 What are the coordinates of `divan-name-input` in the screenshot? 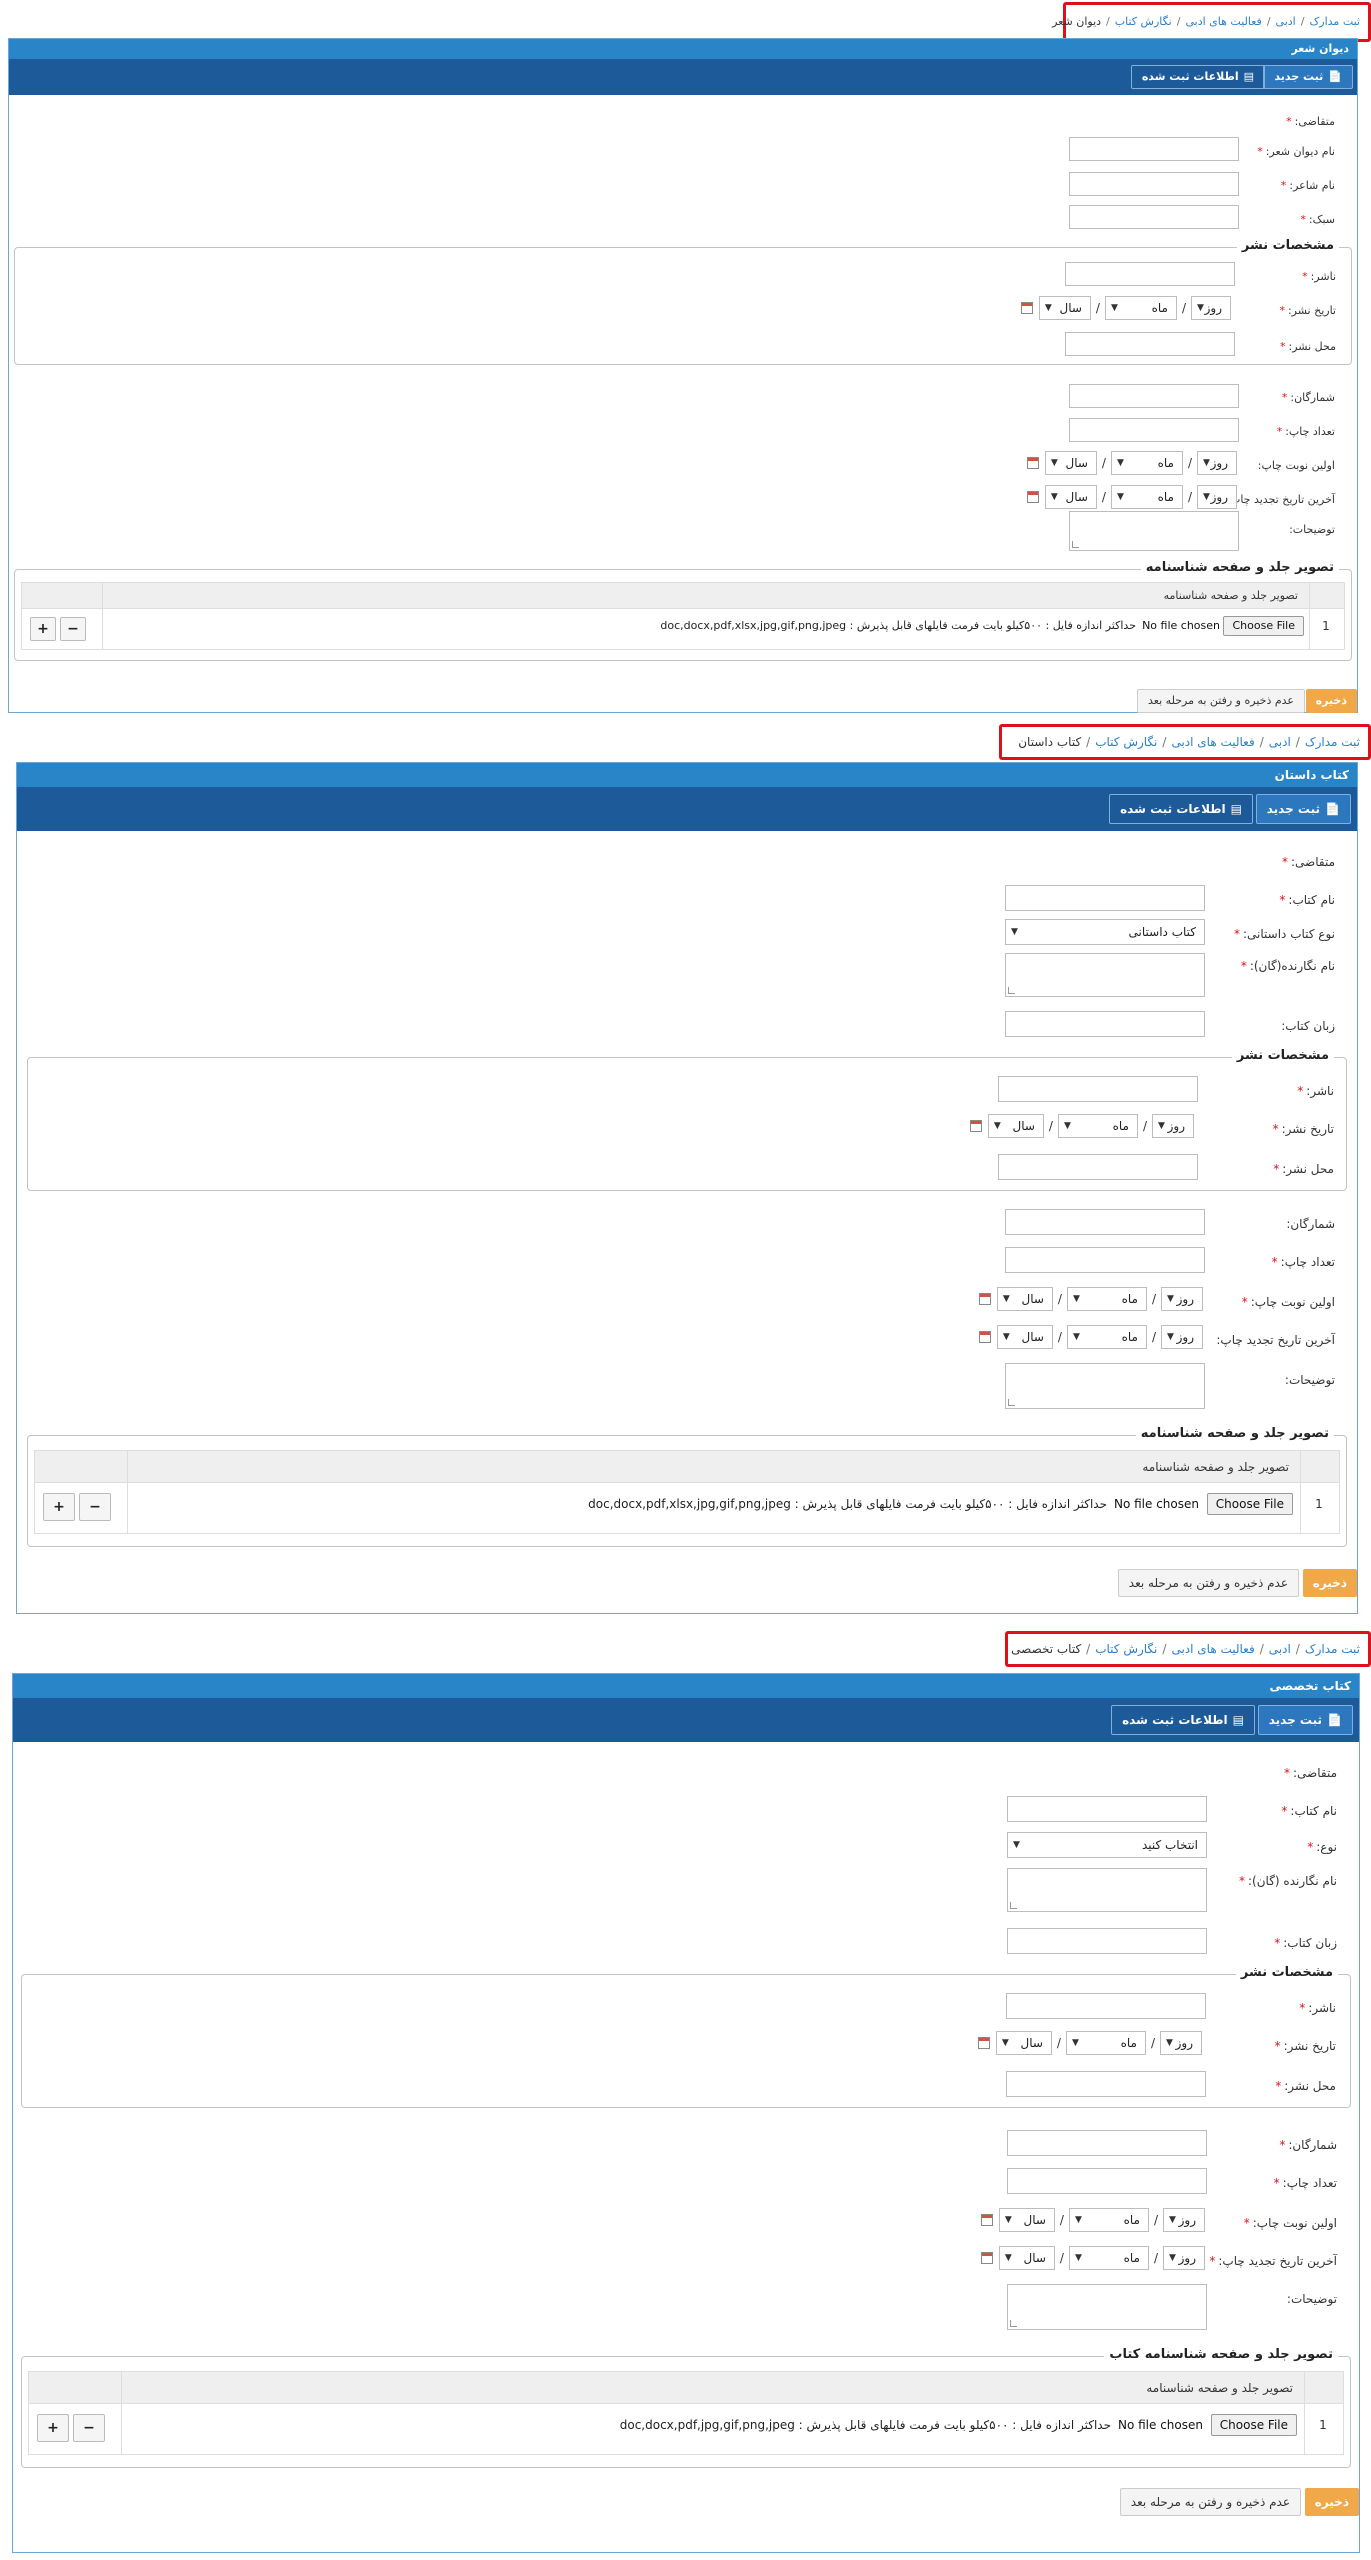 It's located at (1154, 149).